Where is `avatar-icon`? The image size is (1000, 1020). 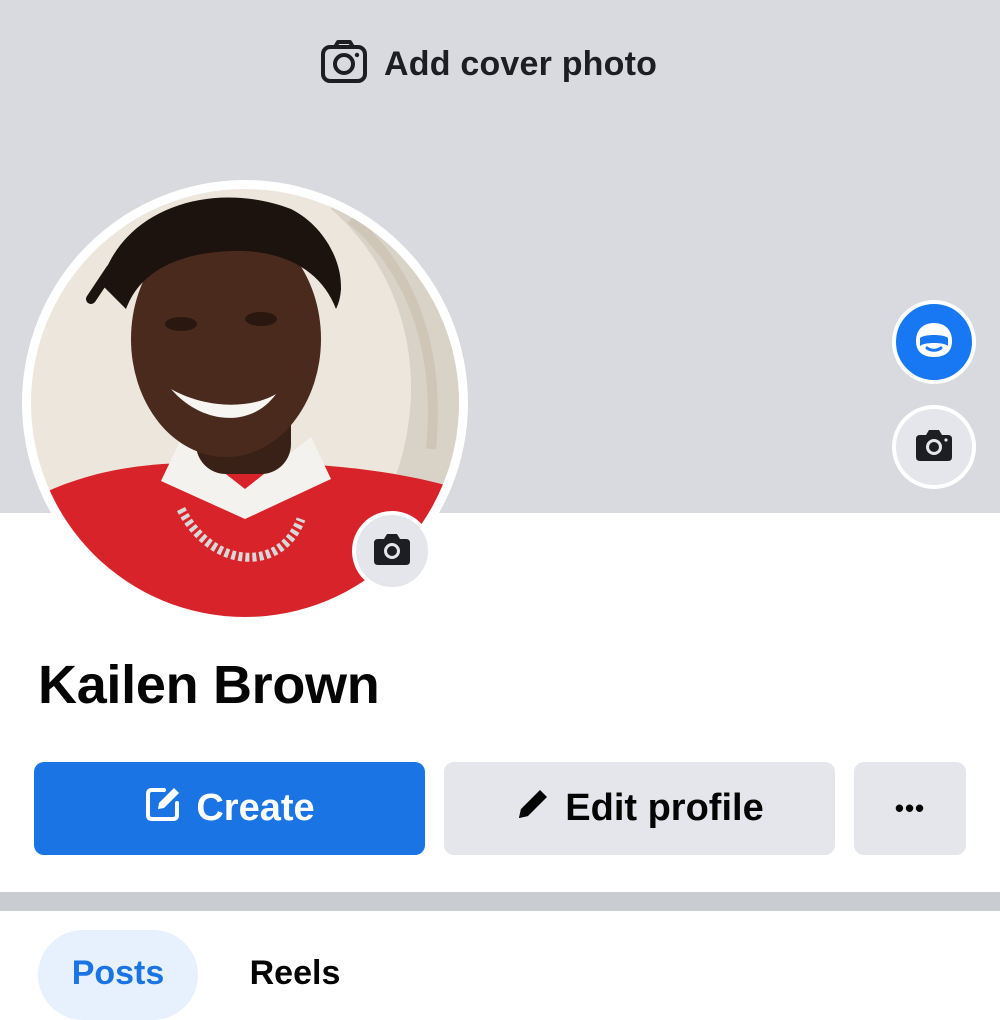 avatar-icon is located at coordinates (934, 342).